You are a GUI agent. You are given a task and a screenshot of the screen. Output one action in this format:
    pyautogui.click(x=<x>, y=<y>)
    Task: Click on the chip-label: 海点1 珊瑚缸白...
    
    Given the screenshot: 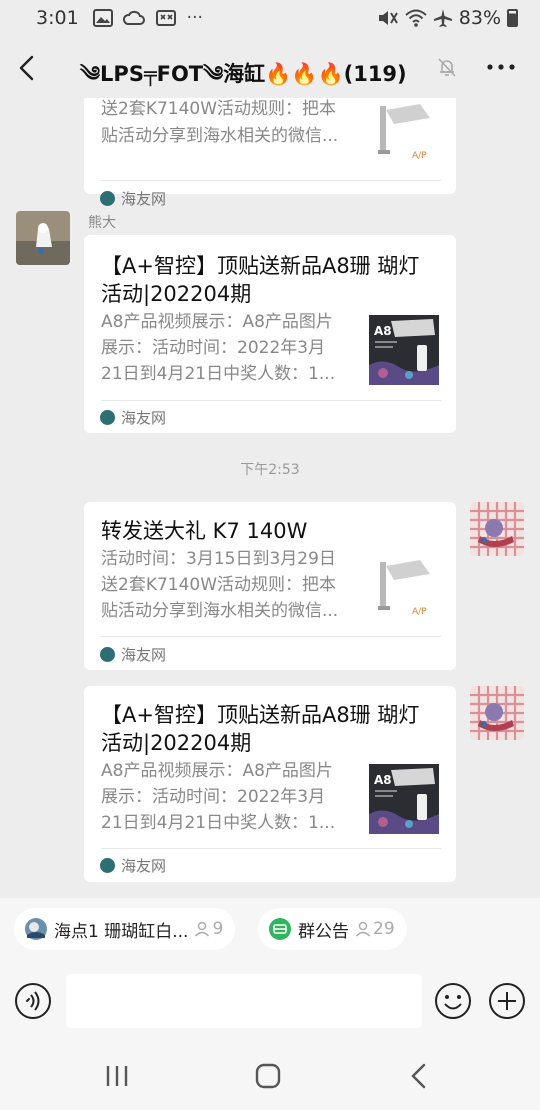 What is the action you would take?
    pyautogui.click(x=121, y=931)
    